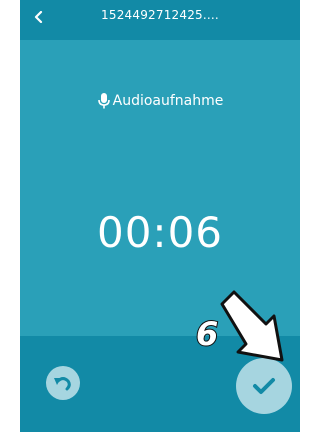 The width and height of the screenshot is (320, 432). I want to click on checkmark-icon, so click(264, 386).